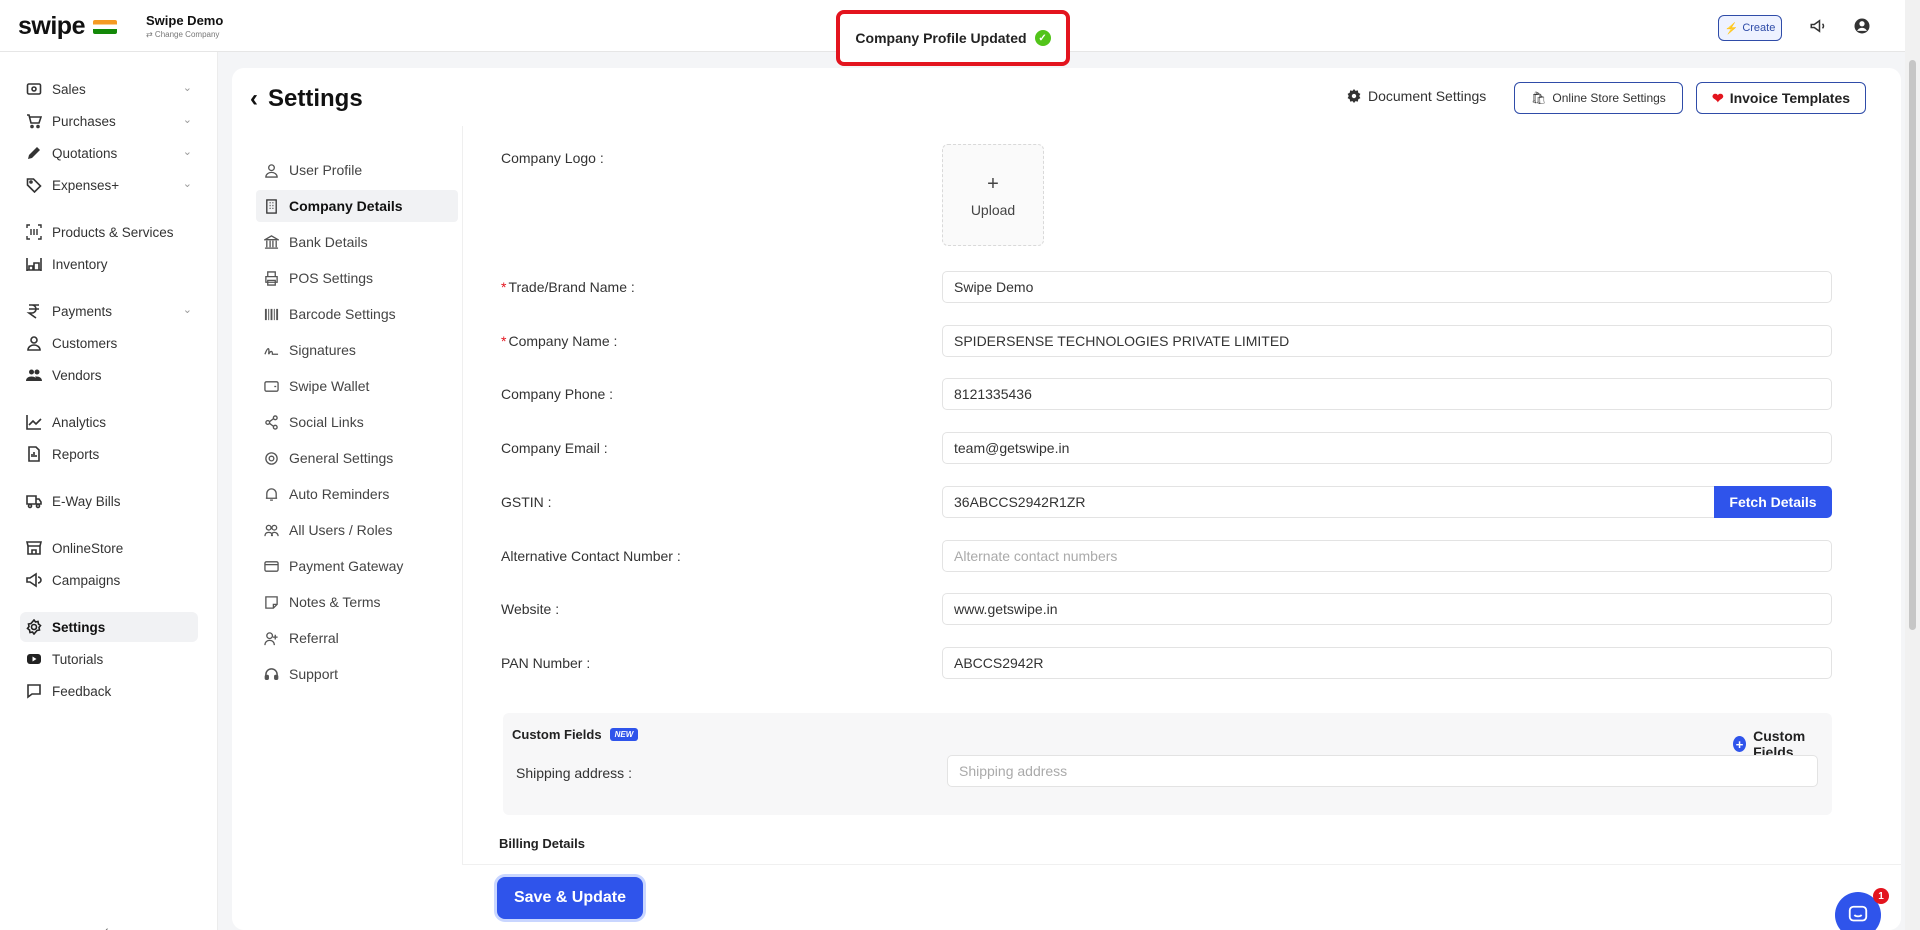 The height and width of the screenshot is (930, 1920). Describe the element at coordinates (106, 926) in the screenshot. I see `collapse-sidebar-icon: ‹` at that location.